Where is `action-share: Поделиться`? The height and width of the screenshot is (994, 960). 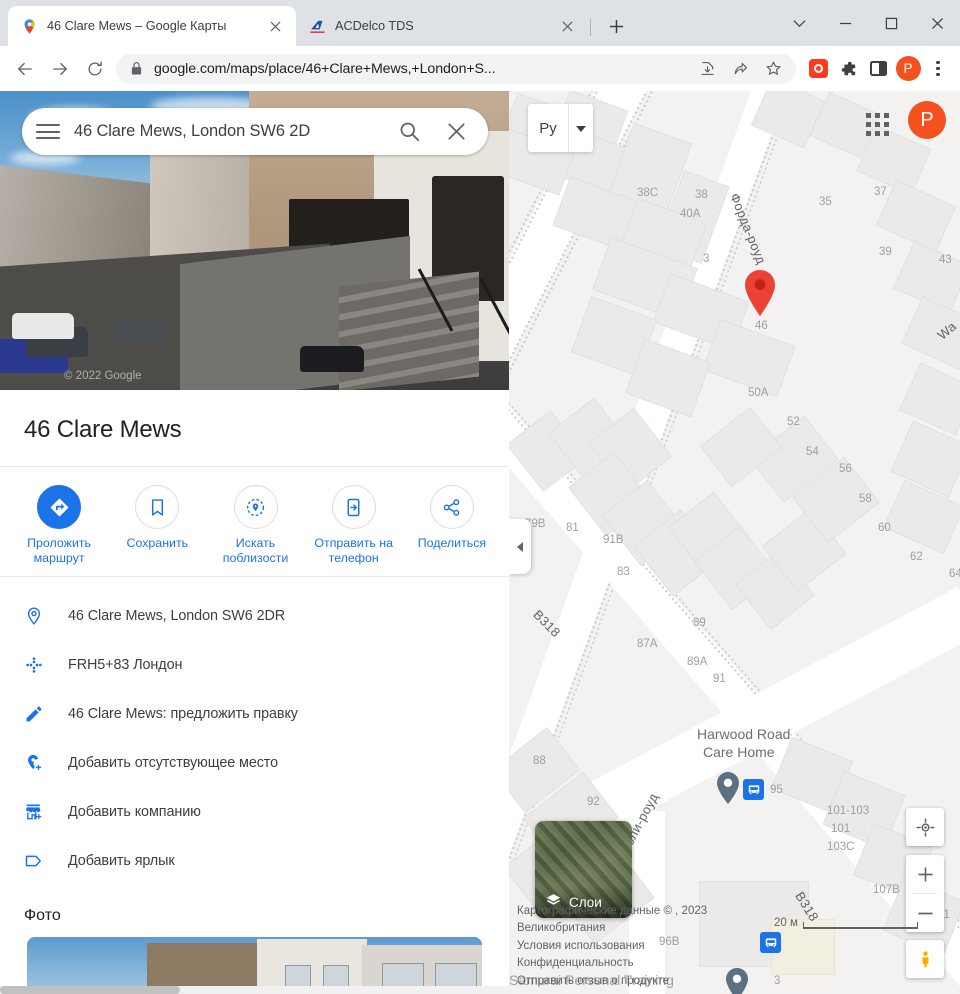
action-share: Поделиться is located at coordinates (452, 525).